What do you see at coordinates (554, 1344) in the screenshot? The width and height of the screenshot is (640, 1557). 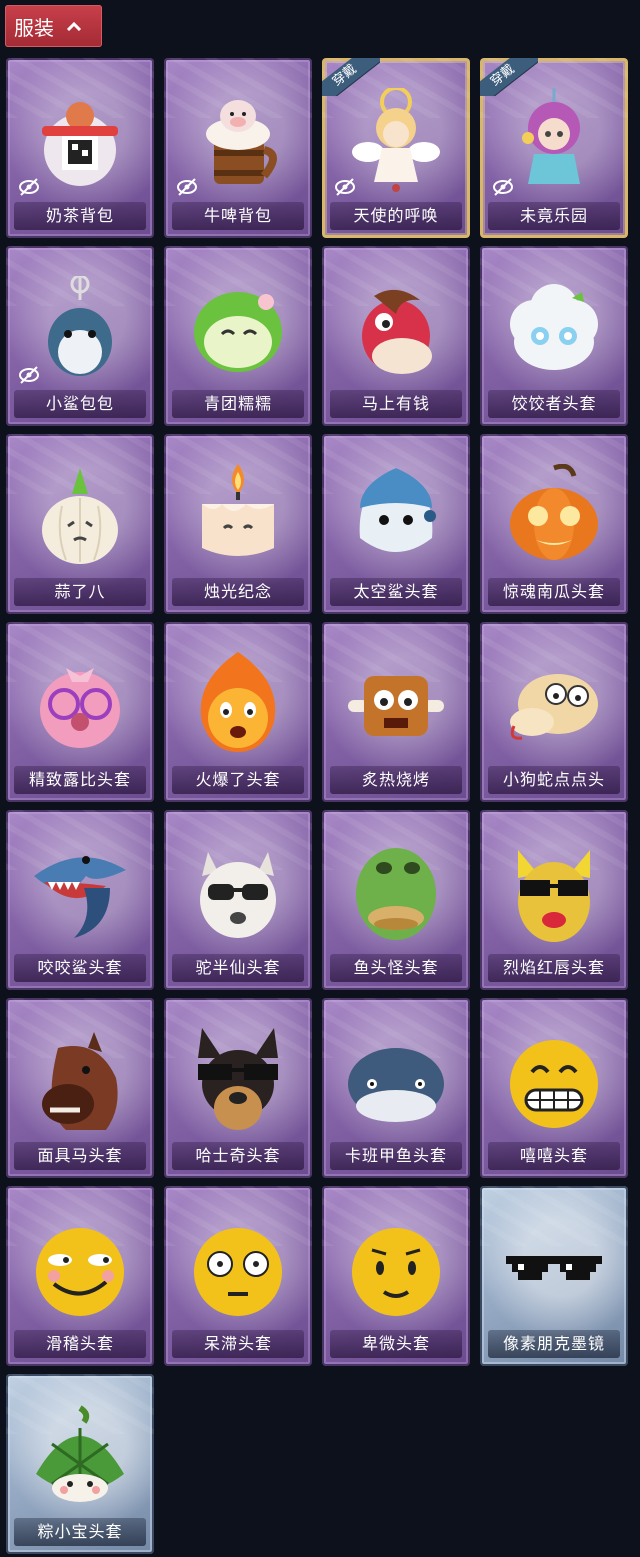 I see `item-name: 像素朋克墨镜` at bounding box center [554, 1344].